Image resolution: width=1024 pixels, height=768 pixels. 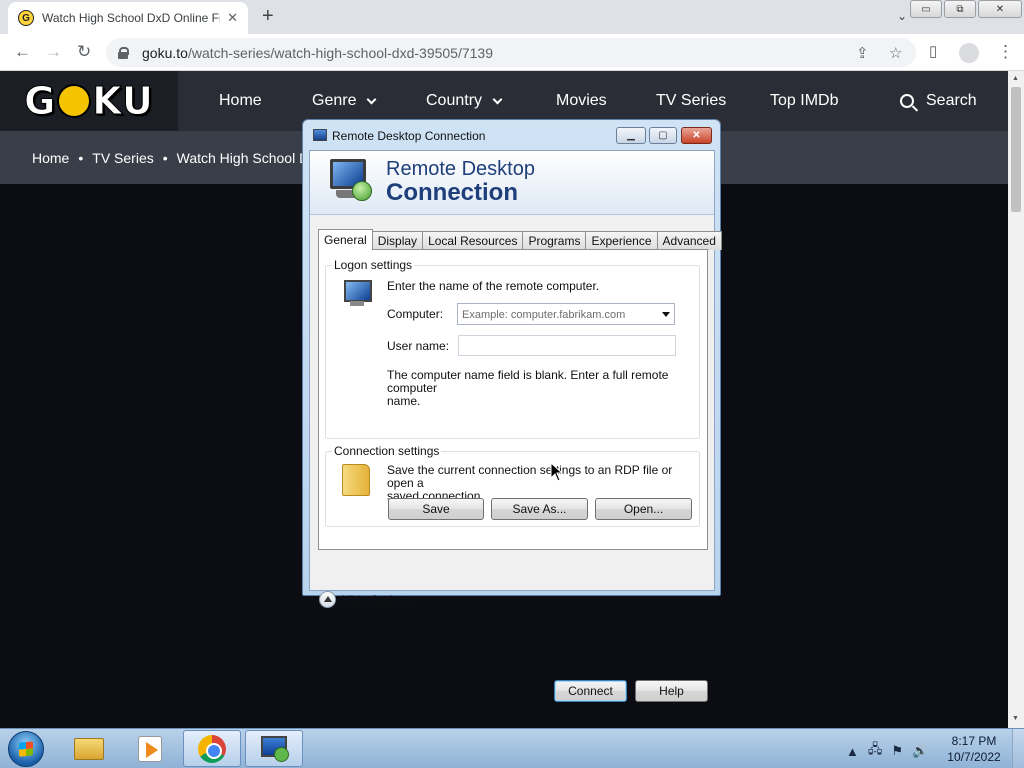 I want to click on forward-arrow-icon: →, so click(x=53, y=52).